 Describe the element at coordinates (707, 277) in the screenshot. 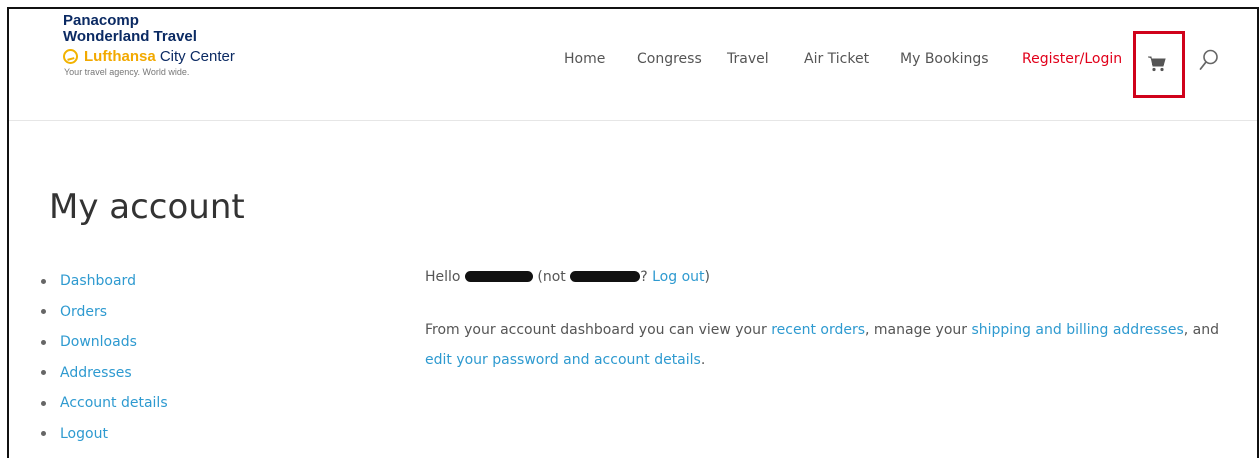

I see `greeting-close: )` at that location.